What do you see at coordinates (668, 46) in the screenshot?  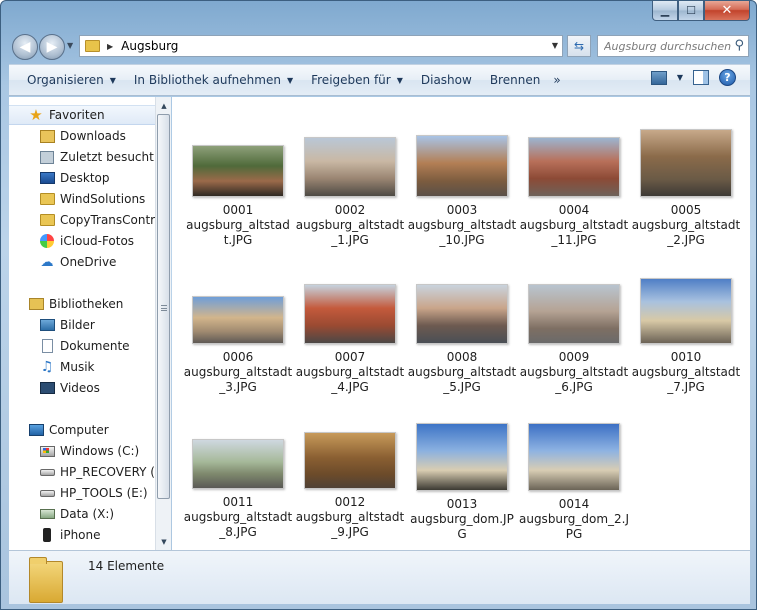 I see `search-input` at bounding box center [668, 46].